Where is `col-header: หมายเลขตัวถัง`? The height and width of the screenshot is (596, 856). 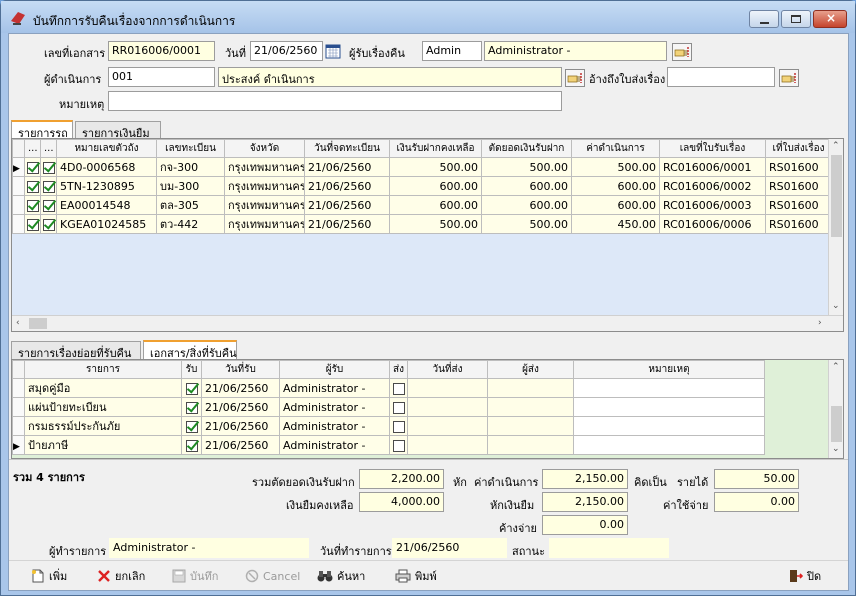 col-header: หมายเลขตัวถัง is located at coordinates (106, 148).